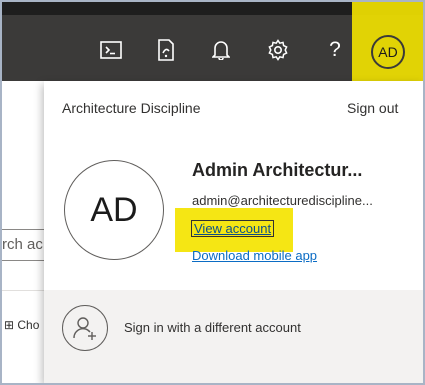 This screenshot has height=385, width=425. I want to click on account-avatar-button: AD, so click(388, 52).